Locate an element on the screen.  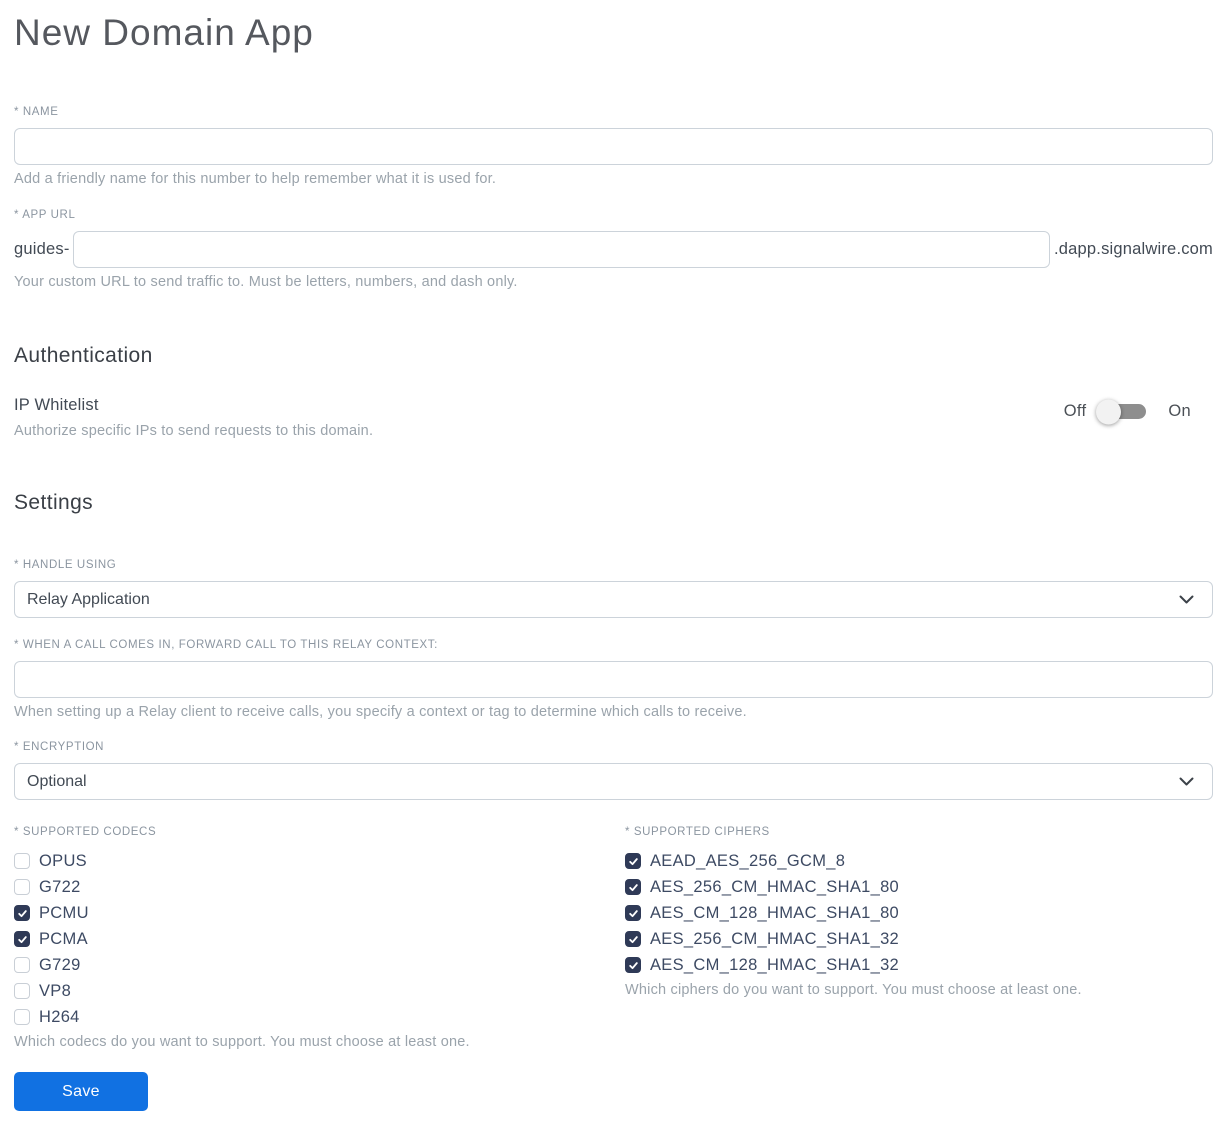
checkbox-row: G729 is located at coordinates (319, 965).